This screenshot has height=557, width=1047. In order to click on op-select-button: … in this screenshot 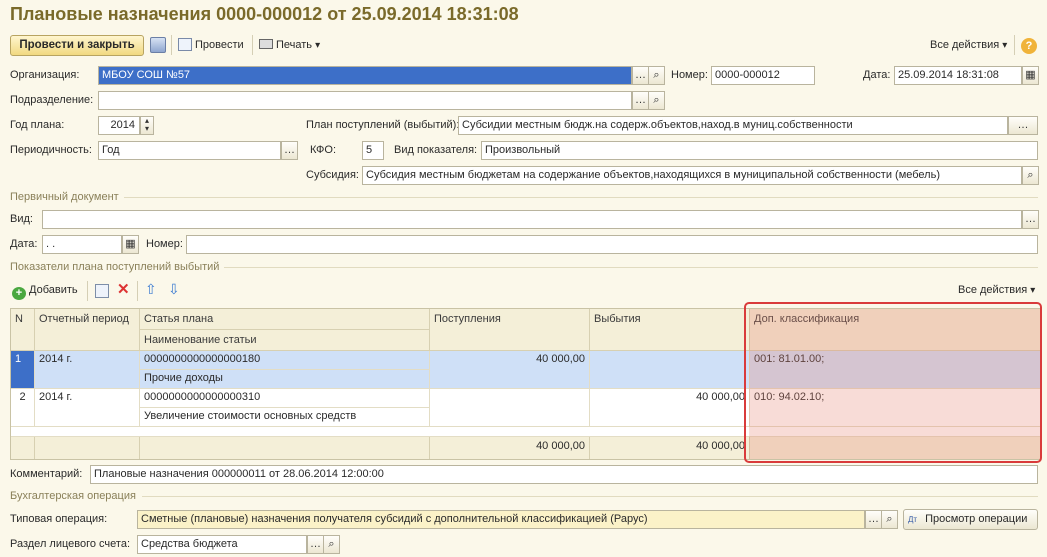, I will do `click(873, 519)`.